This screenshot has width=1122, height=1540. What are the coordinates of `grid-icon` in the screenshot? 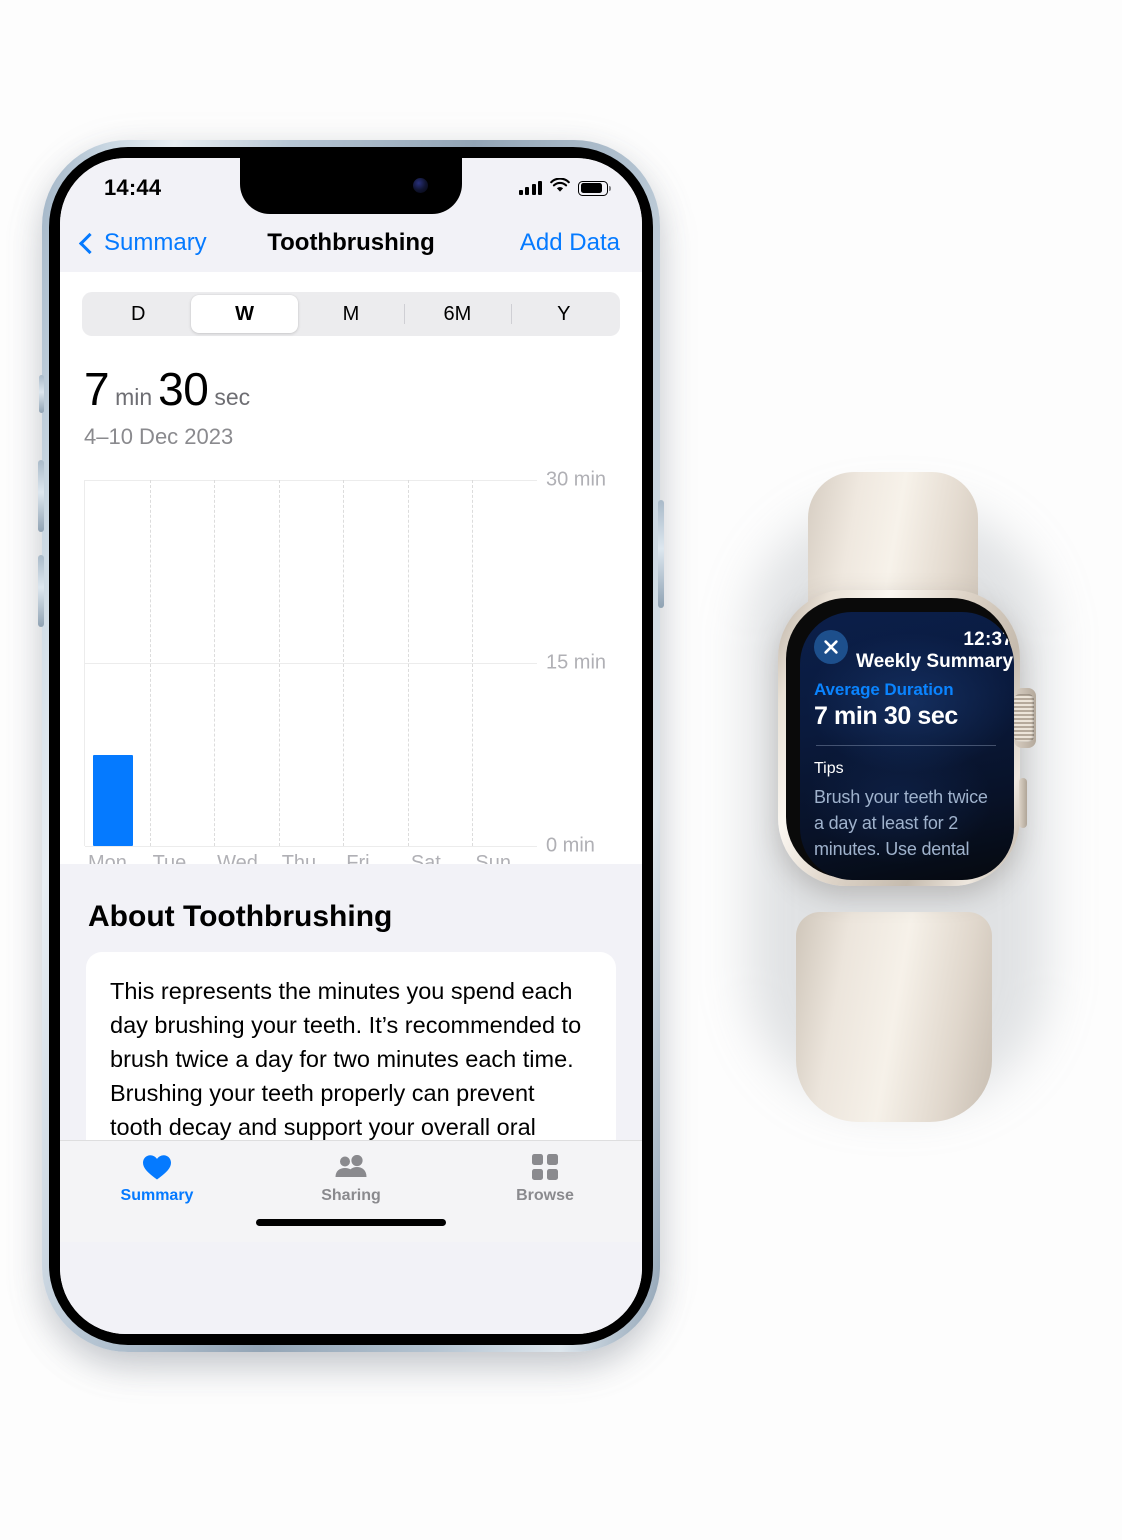 It's located at (545, 1167).